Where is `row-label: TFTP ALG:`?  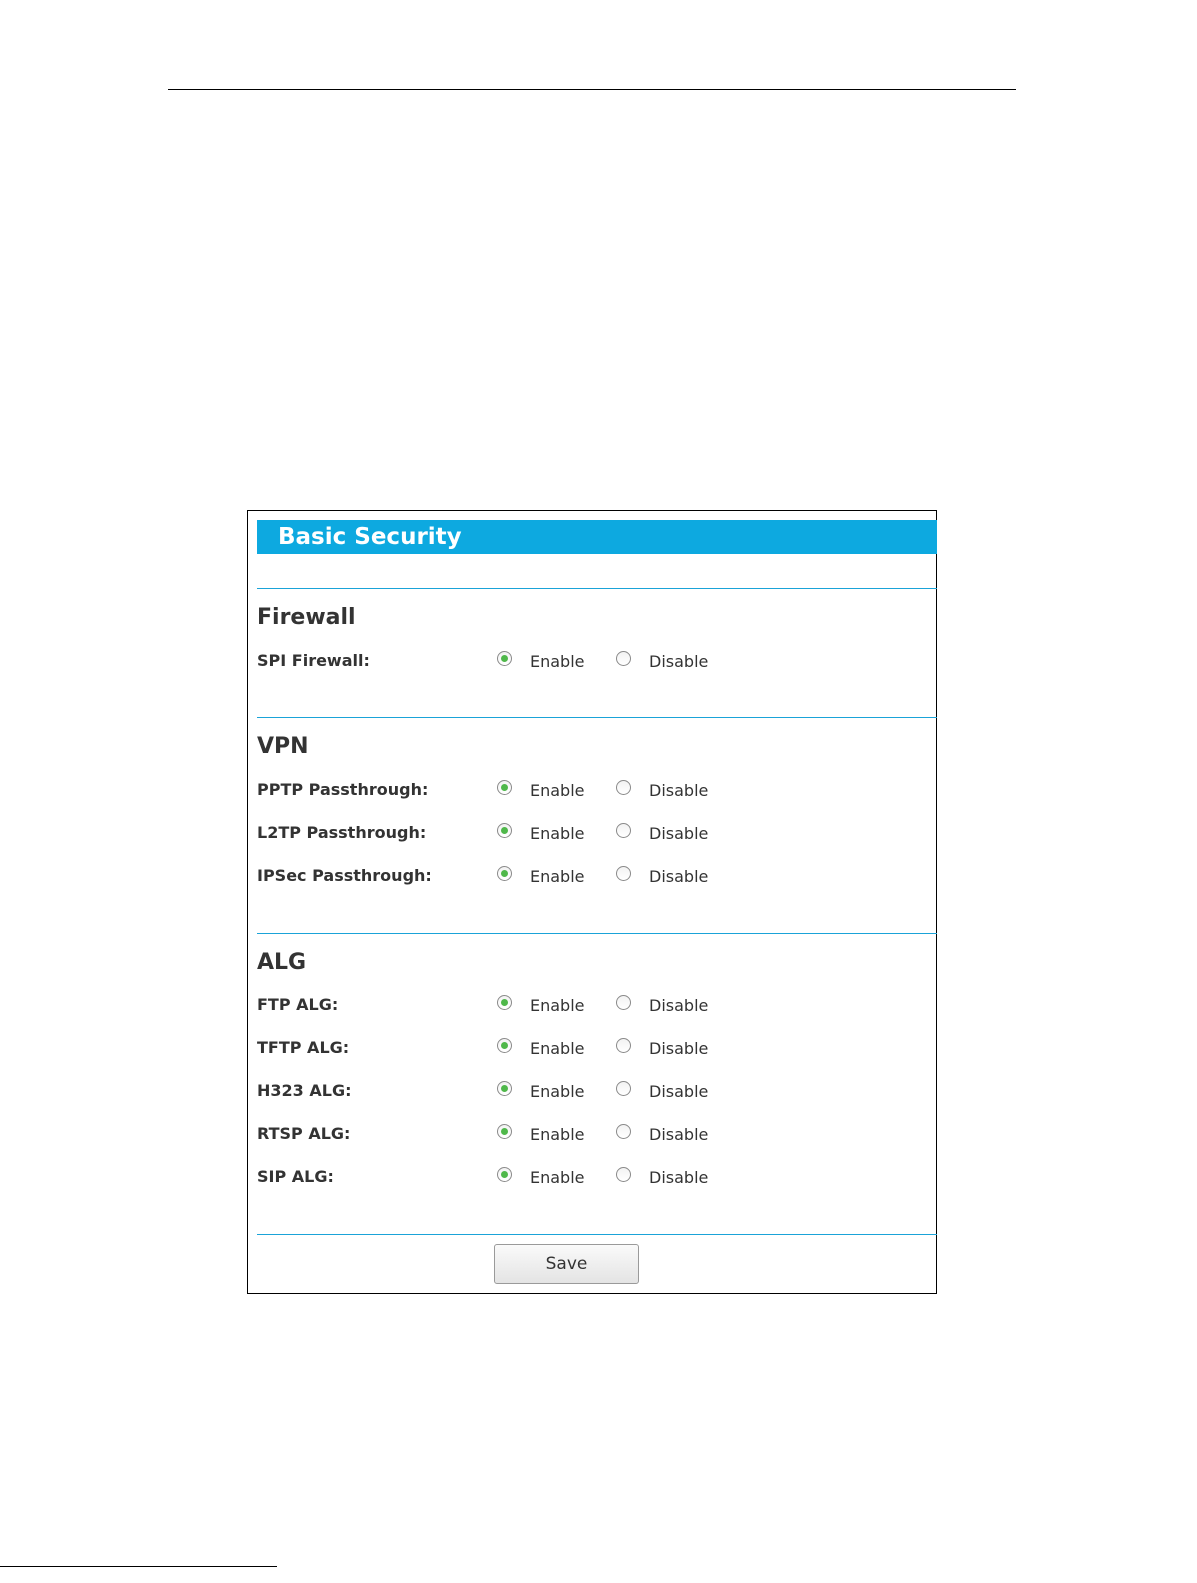 row-label: TFTP ALG: is located at coordinates (303, 1047).